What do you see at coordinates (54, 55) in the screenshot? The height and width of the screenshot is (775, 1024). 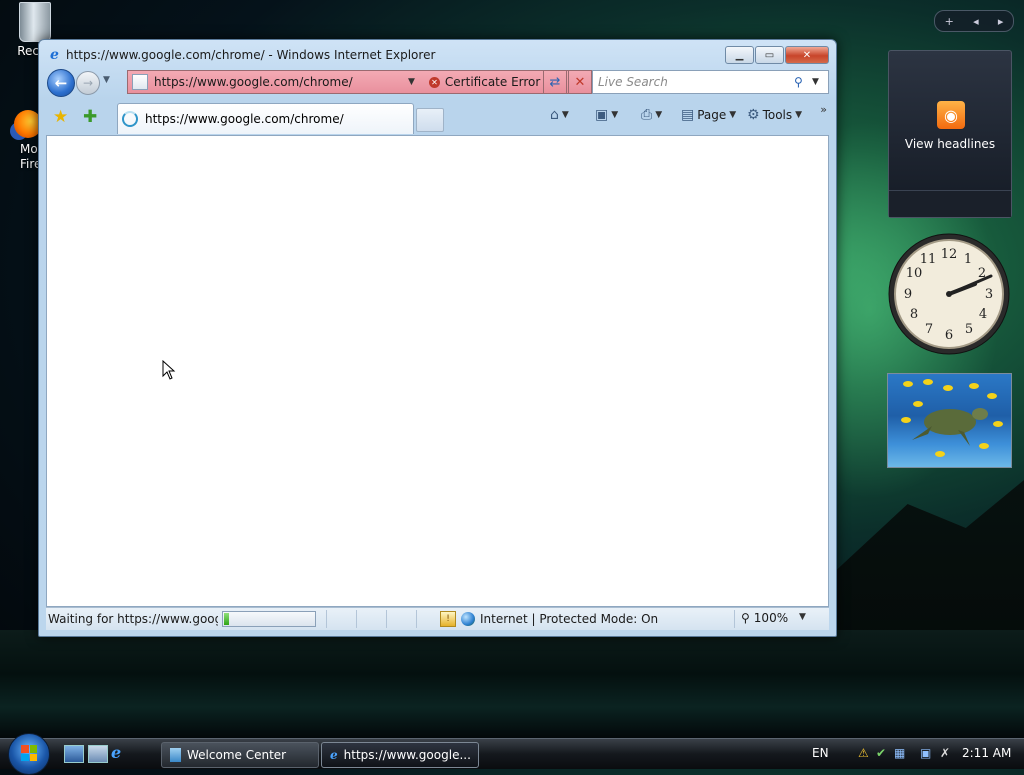 I see `ie-logo-icon: e` at bounding box center [54, 55].